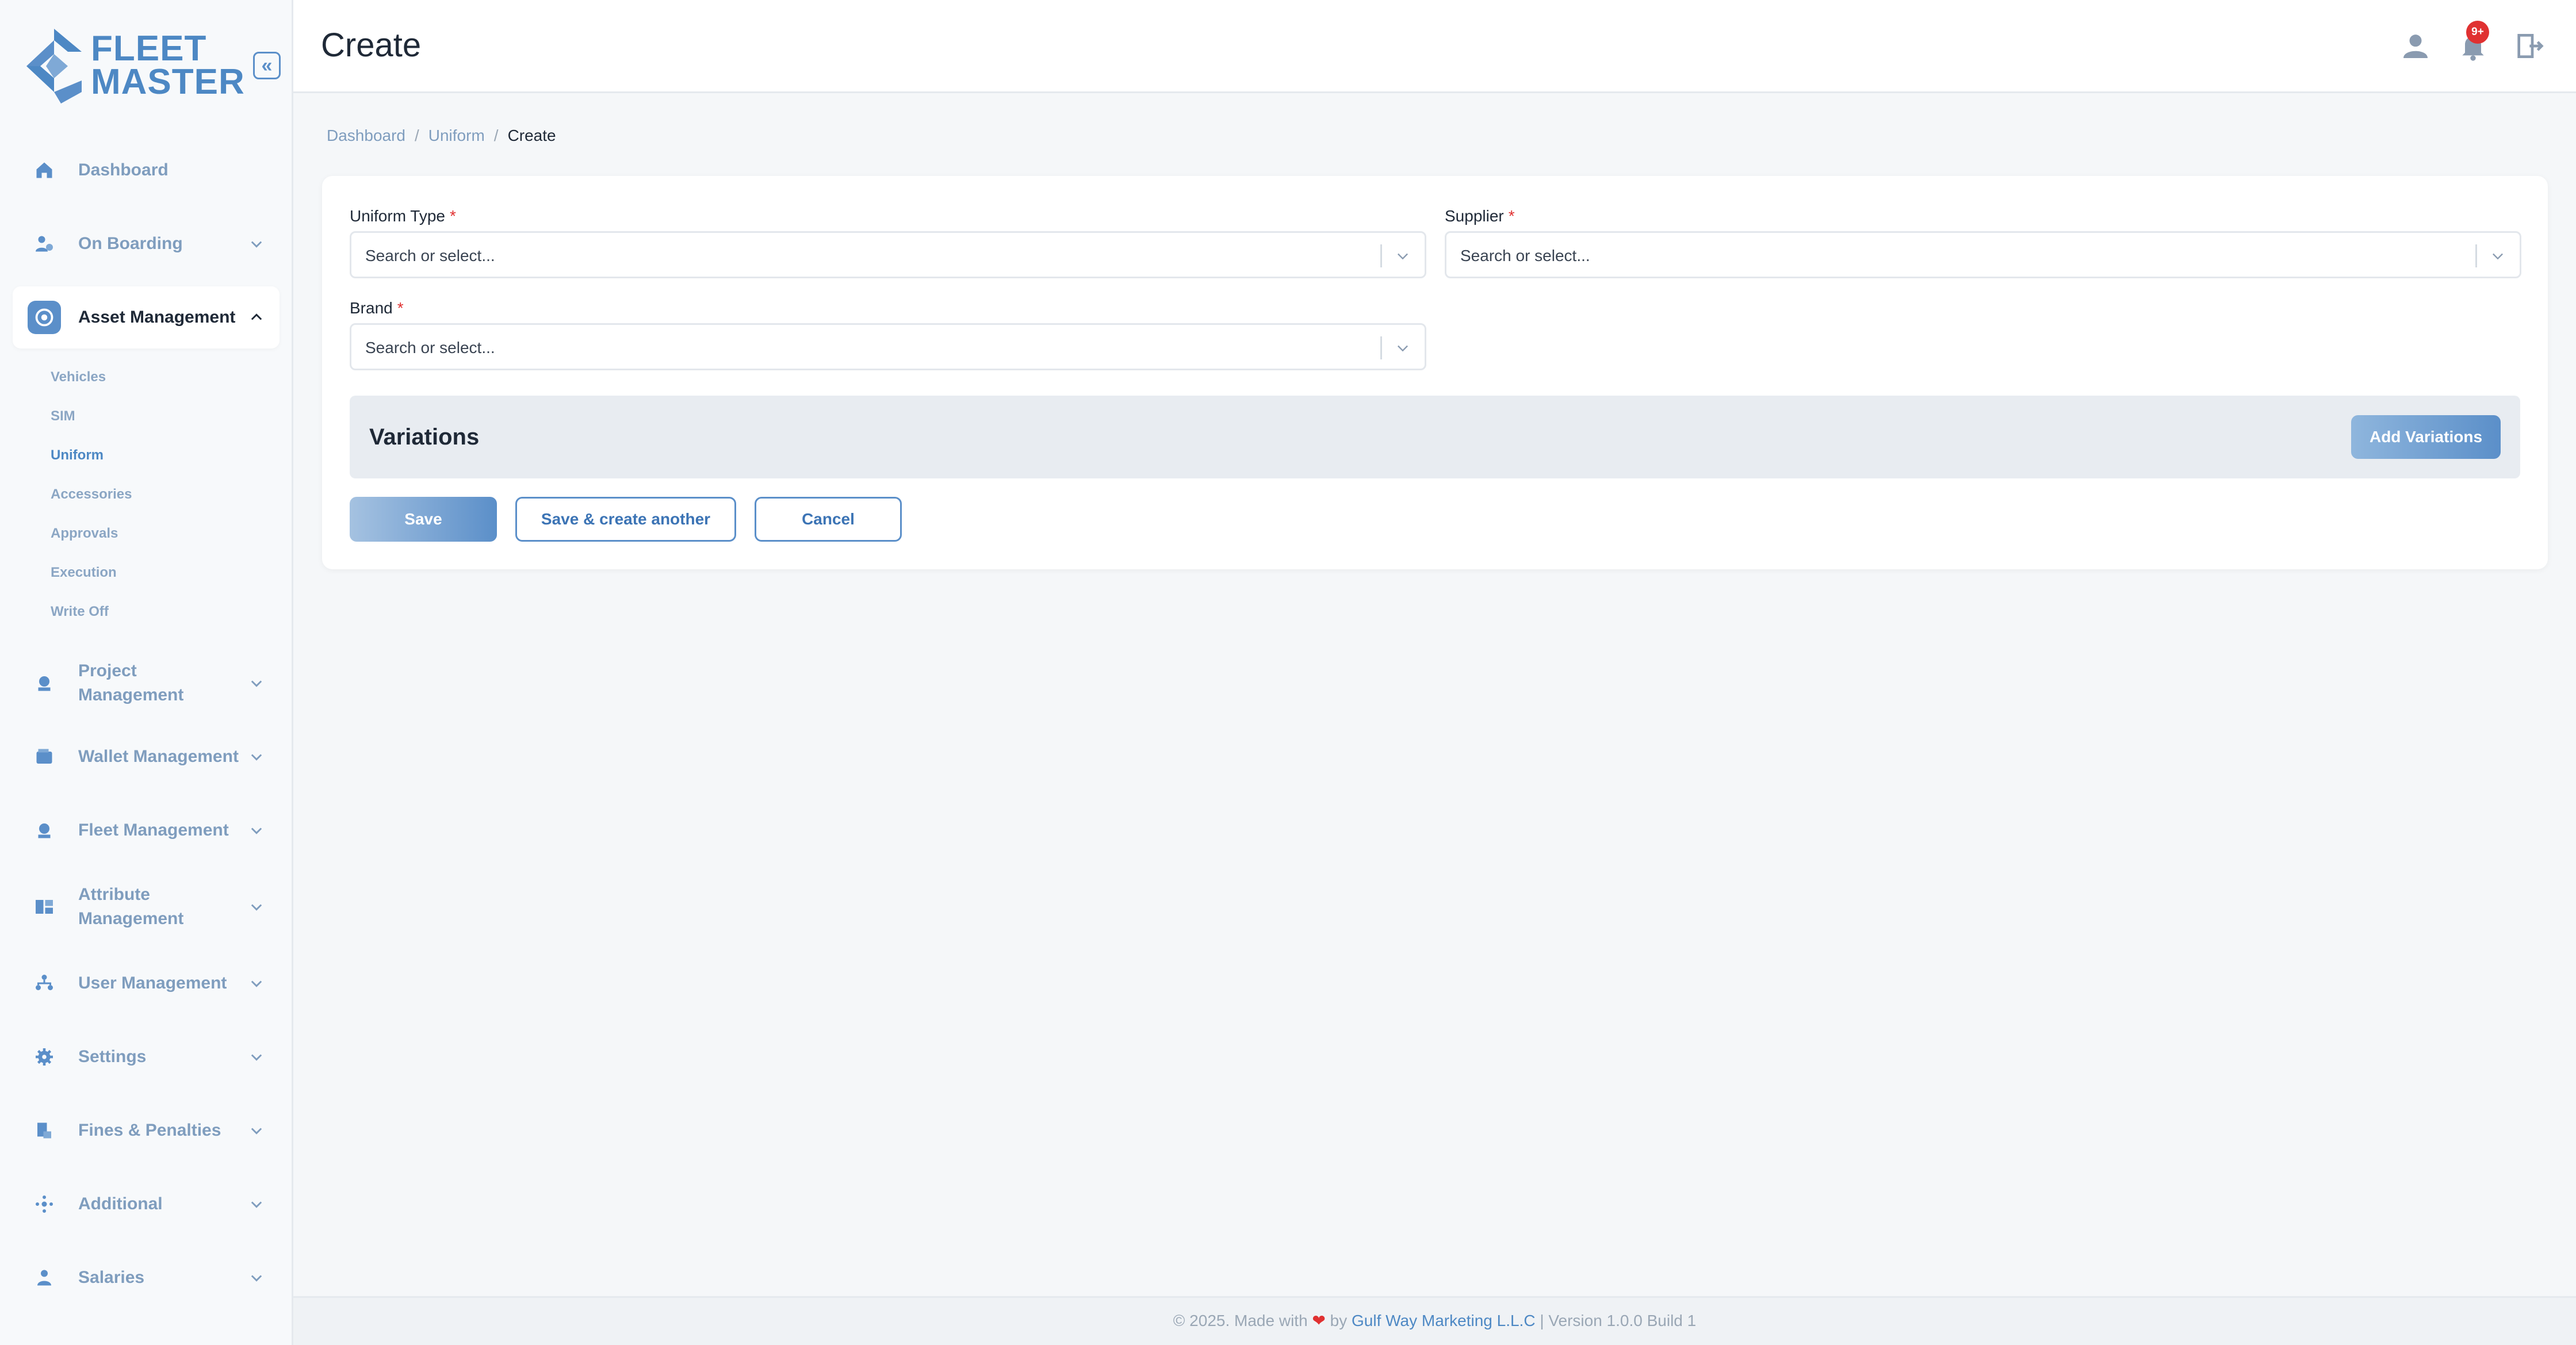 The height and width of the screenshot is (1345, 2576). What do you see at coordinates (2426, 437) in the screenshot?
I see `add-variations-button: Add Variations` at bounding box center [2426, 437].